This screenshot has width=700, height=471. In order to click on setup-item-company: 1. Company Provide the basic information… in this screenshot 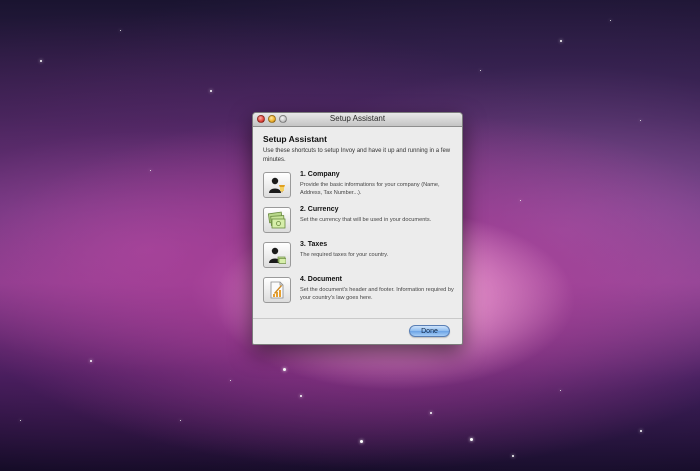, I will do `click(359, 186)`.